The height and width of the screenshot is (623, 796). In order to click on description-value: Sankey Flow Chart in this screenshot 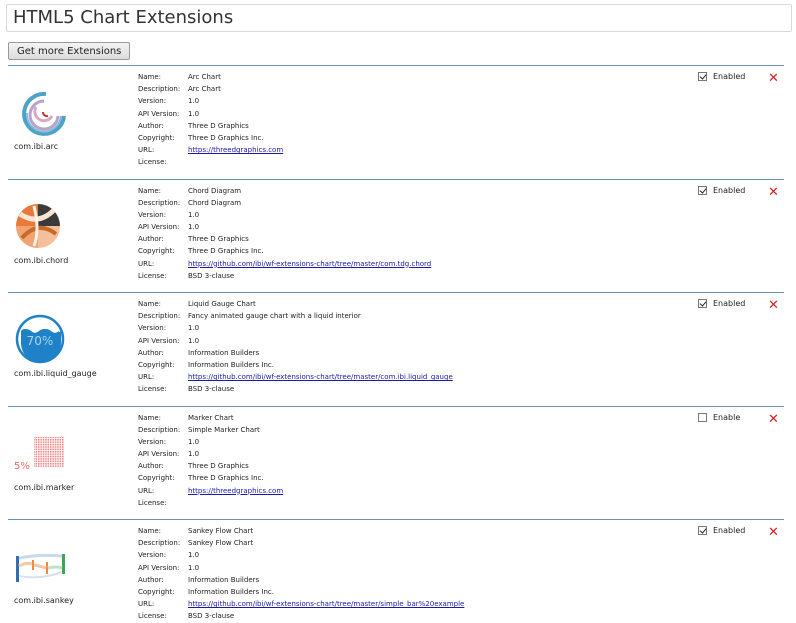, I will do `click(221, 543)`.